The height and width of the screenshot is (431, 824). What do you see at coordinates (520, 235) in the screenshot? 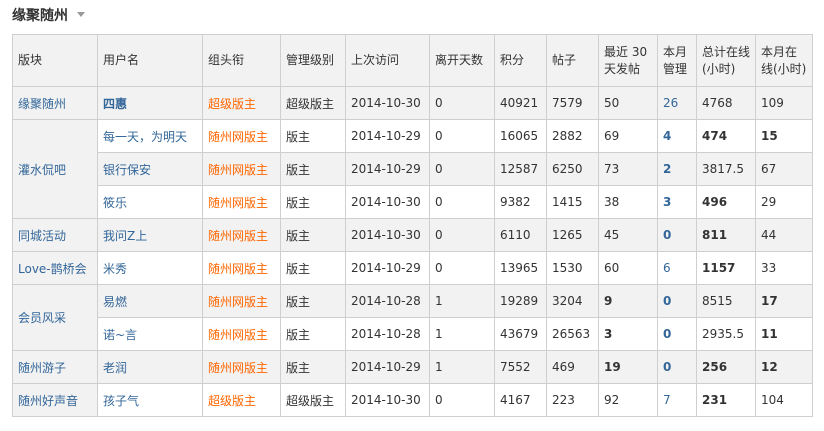
I see `points-cell: 6110` at bounding box center [520, 235].